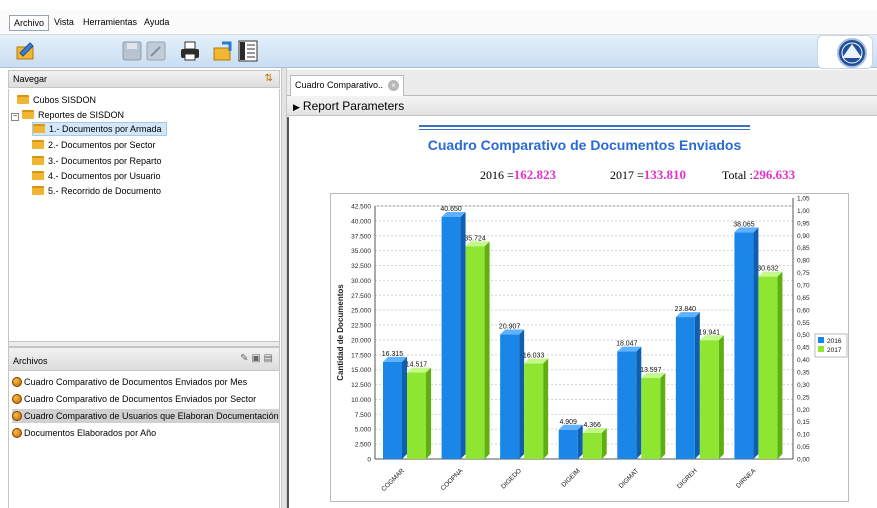 The image size is (877, 508). Describe the element at coordinates (497, 175) in the screenshot. I see `total-label: 2016 =` at that location.